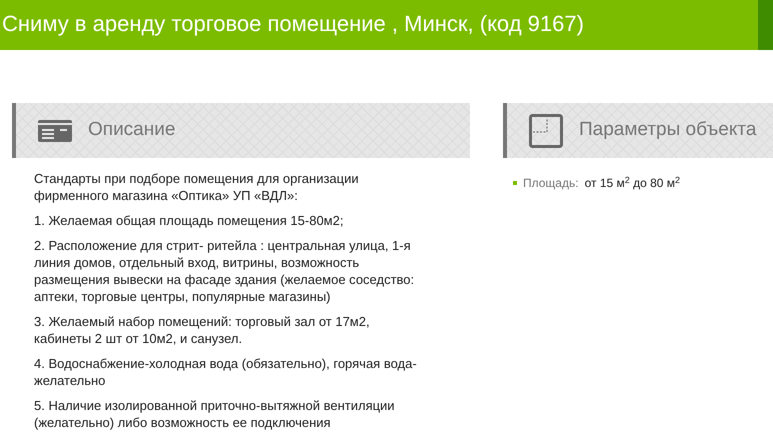 This screenshot has width=773, height=437. I want to click on description-paragraph: Стандарты при подборе помещения для организации фирменного магазина «Оптика» УП «ВДЛ»:, so click(197, 187).